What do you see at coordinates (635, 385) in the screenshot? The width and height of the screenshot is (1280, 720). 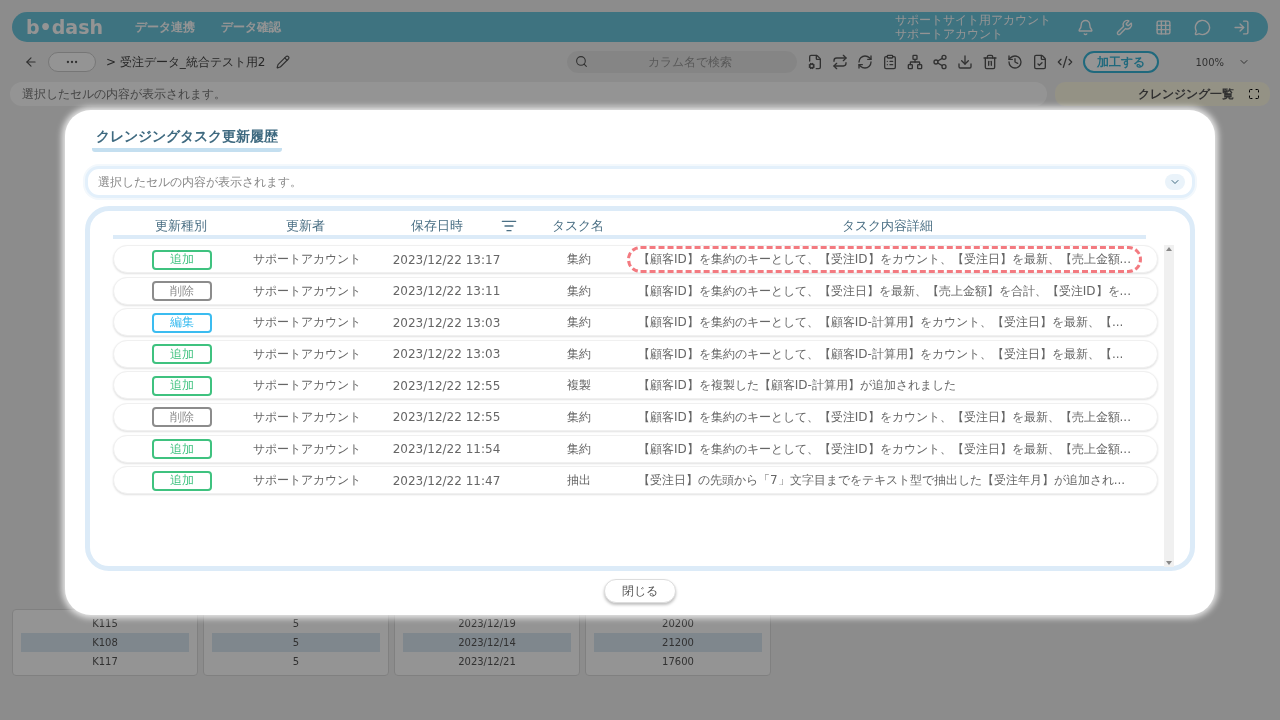 I see `history-row: 追加 サポートアカウント 2023/12/22 12:55 複製 【顧客ID】を複製した【顧客ID-計算用】が追加されました` at bounding box center [635, 385].